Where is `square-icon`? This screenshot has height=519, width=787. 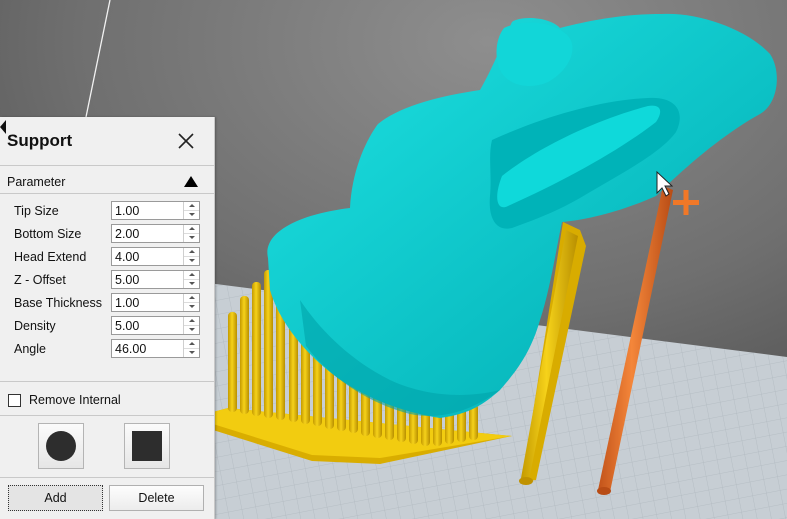
square-icon is located at coordinates (147, 446).